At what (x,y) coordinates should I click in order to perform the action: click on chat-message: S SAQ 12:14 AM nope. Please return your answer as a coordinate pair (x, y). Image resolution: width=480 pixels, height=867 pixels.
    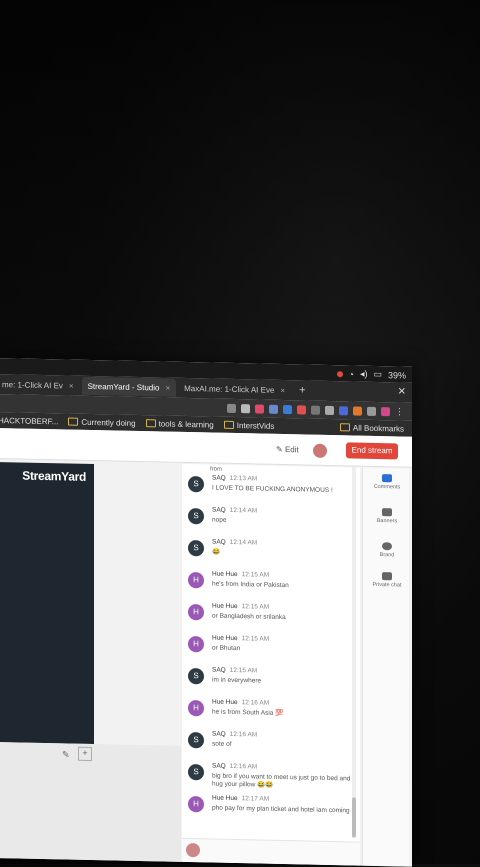
    Looking at the image, I should click on (273, 522).